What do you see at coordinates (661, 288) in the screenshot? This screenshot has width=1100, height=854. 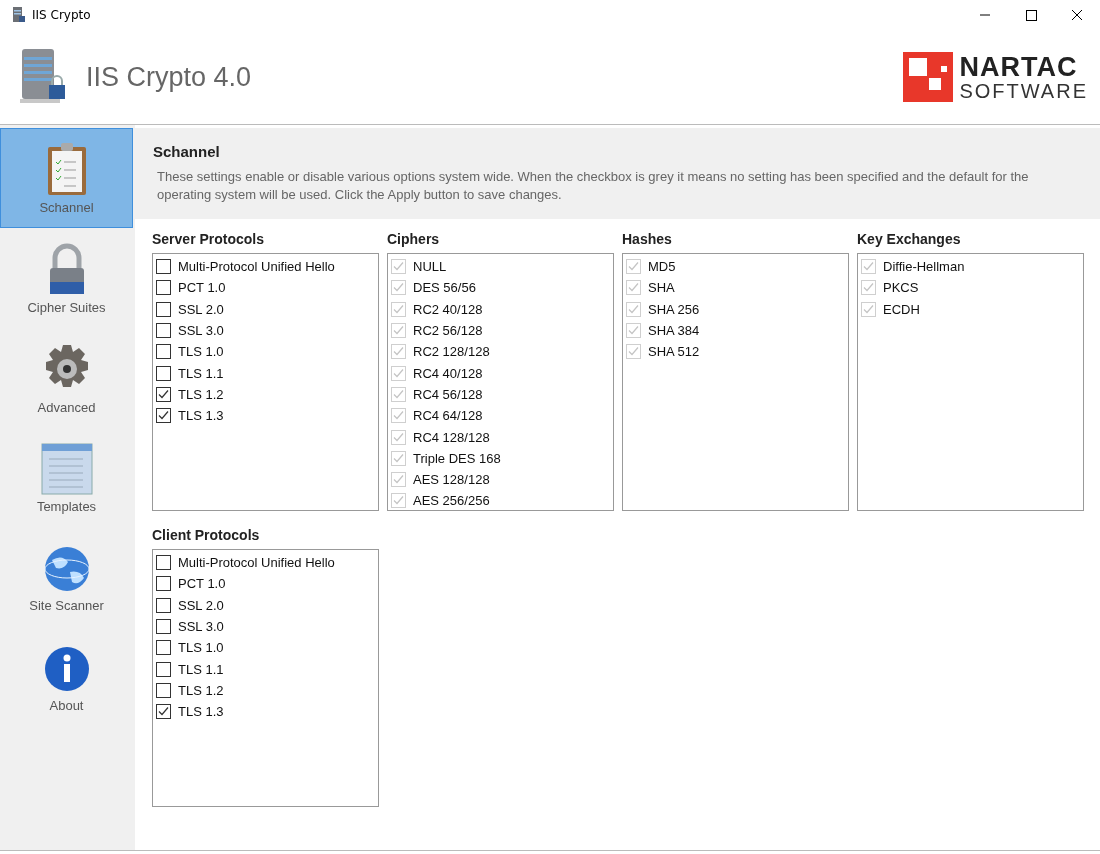 I see `checkbox-label: SHA` at bounding box center [661, 288].